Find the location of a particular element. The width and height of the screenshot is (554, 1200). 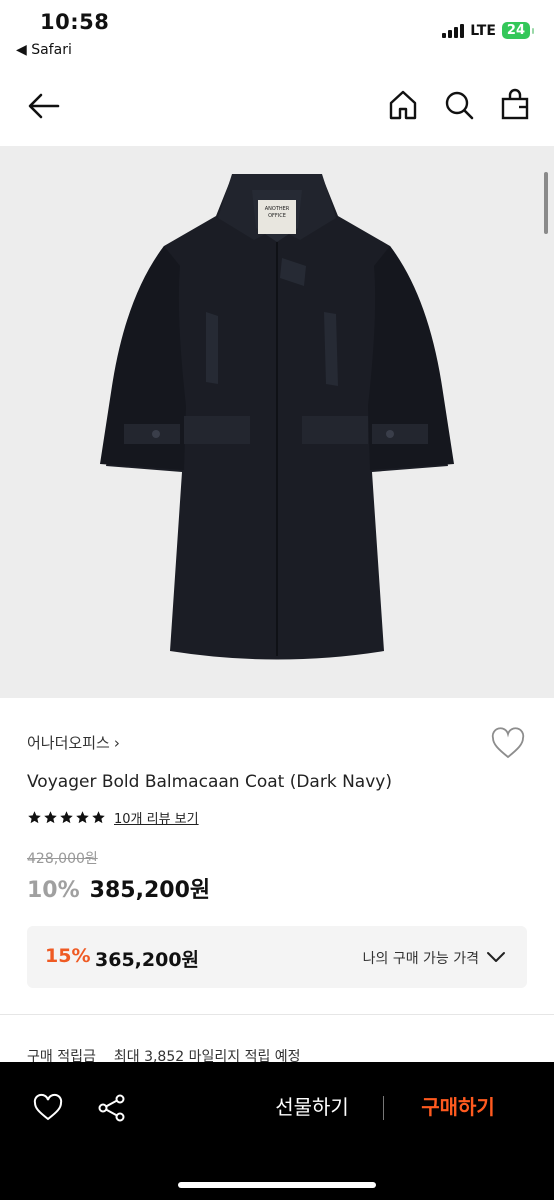

chevron-right-icon: › is located at coordinates (116, 742).